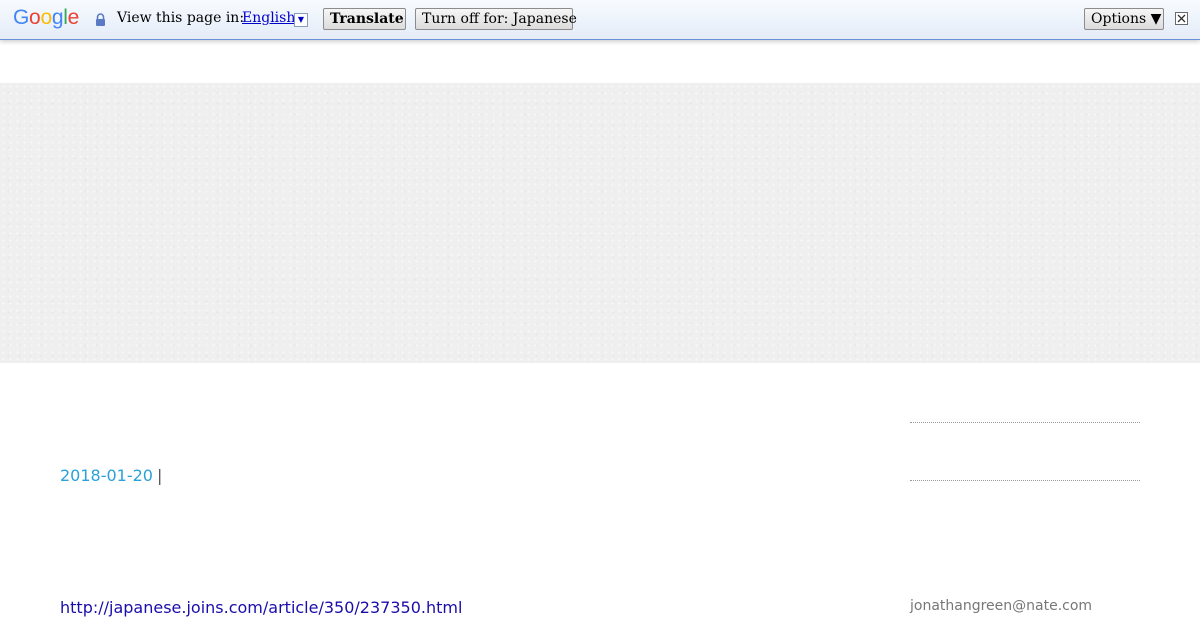 This screenshot has width=1200, height=630. Describe the element at coordinates (364, 19) in the screenshot. I see `translate-button: Translate` at that location.